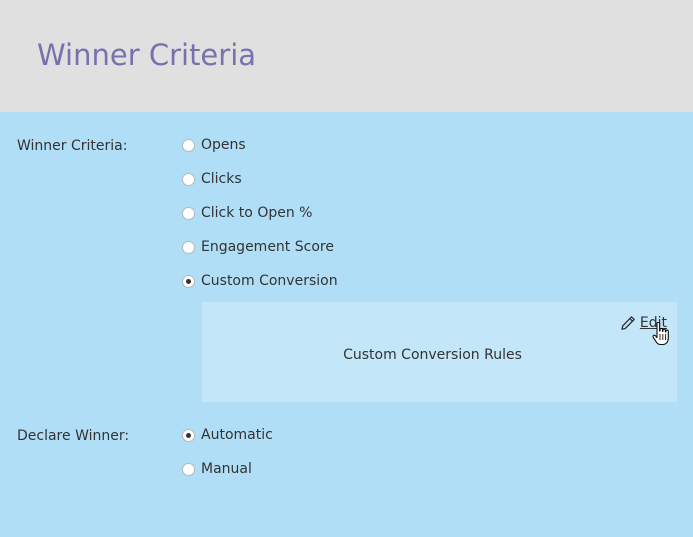 The width and height of the screenshot is (693, 537). I want to click on radio-option-label: Opens, so click(223, 145).